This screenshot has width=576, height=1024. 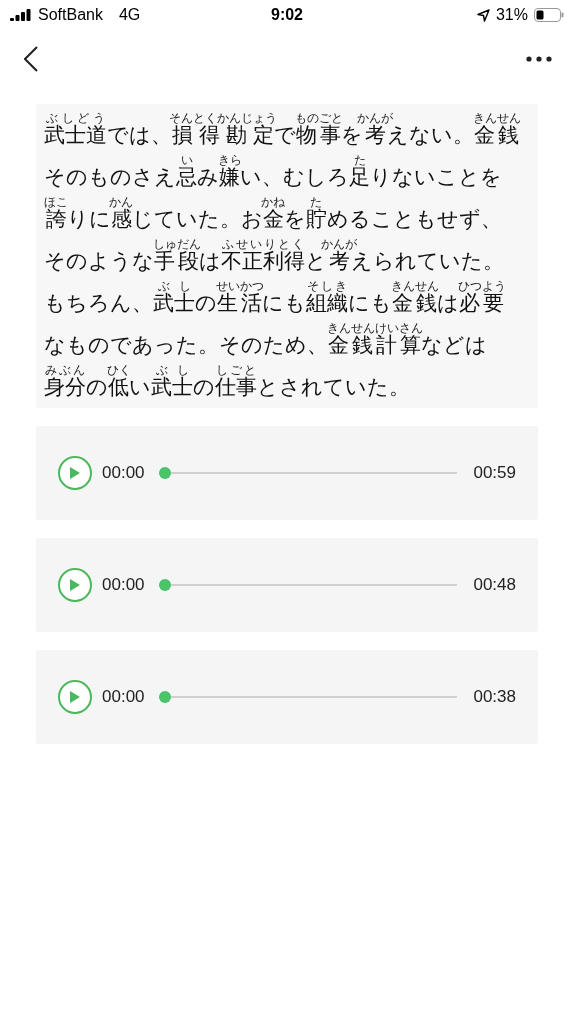 What do you see at coordinates (21, 15) in the screenshot?
I see `signal-icon` at bounding box center [21, 15].